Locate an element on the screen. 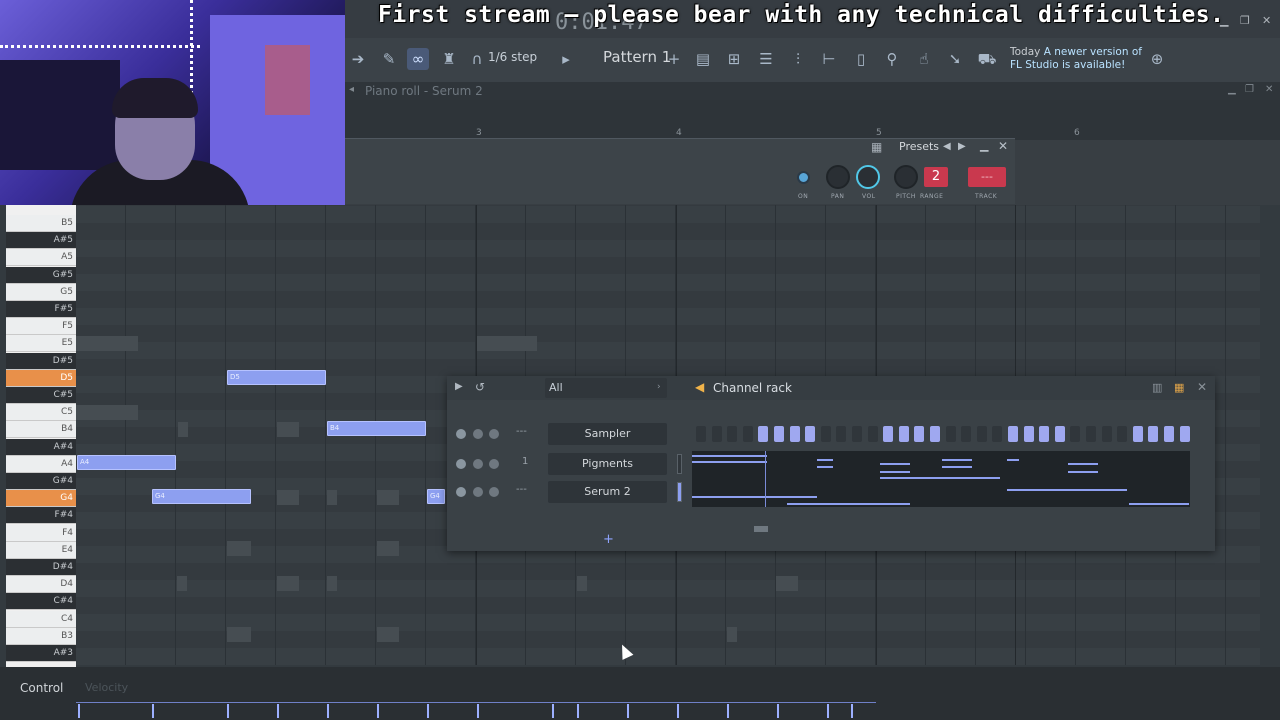 The image size is (1280, 720). channel-button: Serum 2 is located at coordinates (607, 492).